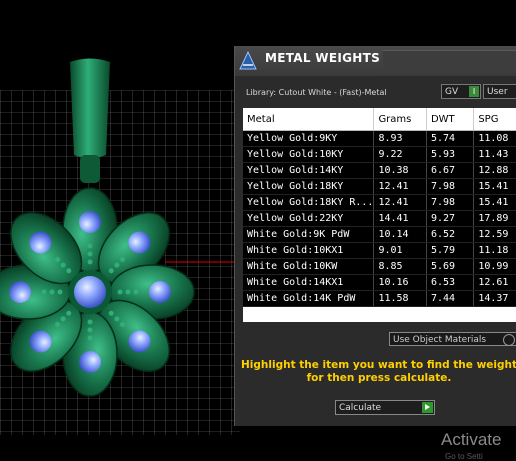 Image resolution: width=516 pixels, height=461 pixels. Describe the element at coordinates (461, 91) in the screenshot. I see `gv-dropdown: GV I` at that location.